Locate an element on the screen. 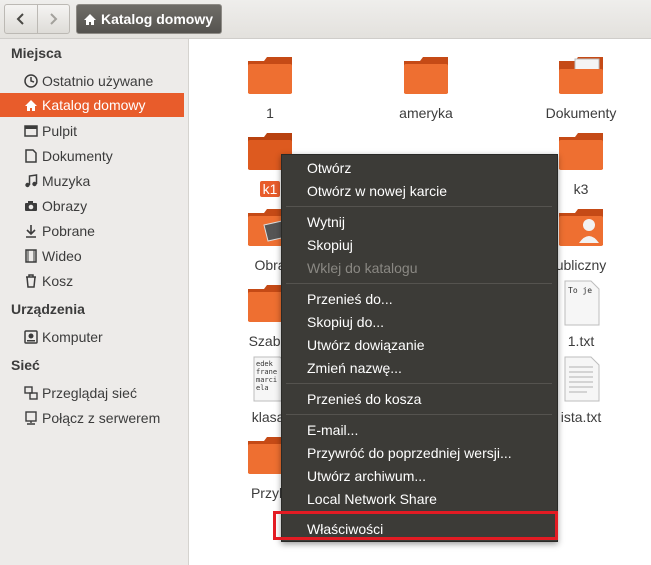 The height and width of the screenshot is (565, 651). sidebar-item-connect-server: Połącz z serwerem is located at coordinates (92, 418).